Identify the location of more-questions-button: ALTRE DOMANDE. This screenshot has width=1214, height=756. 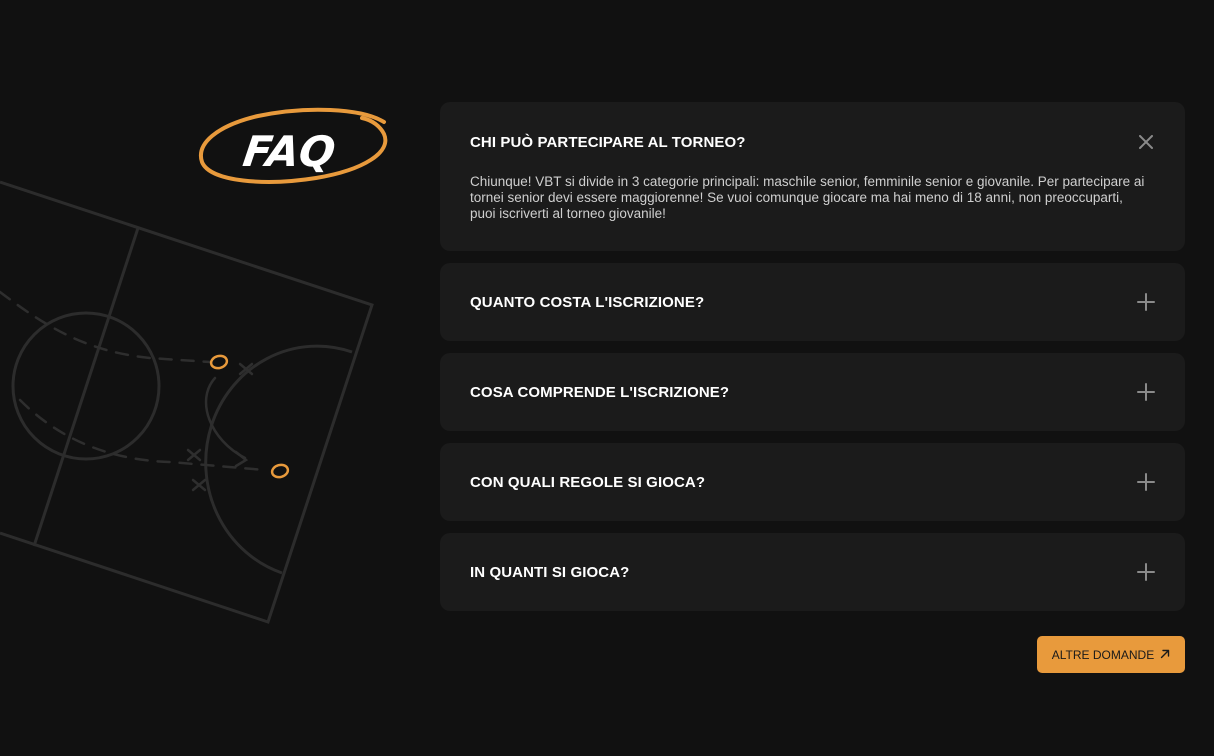
(1111, 654).